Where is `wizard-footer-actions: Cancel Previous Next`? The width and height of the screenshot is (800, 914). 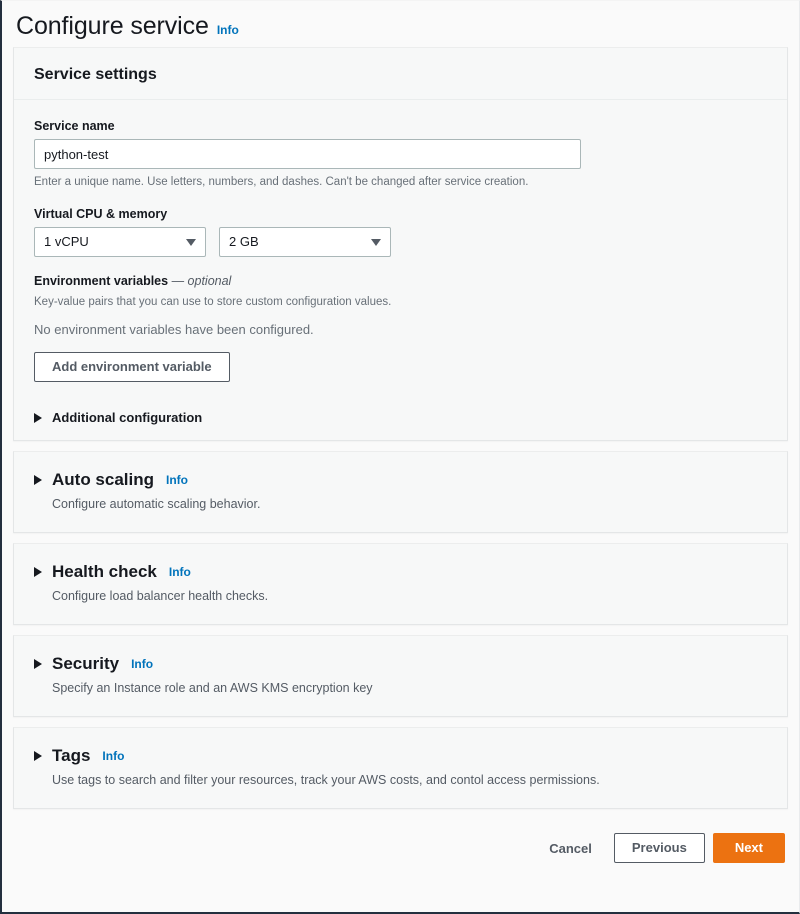
wizard-footer-actions: Cancel Previous Next is located at coordinates (400, 841).